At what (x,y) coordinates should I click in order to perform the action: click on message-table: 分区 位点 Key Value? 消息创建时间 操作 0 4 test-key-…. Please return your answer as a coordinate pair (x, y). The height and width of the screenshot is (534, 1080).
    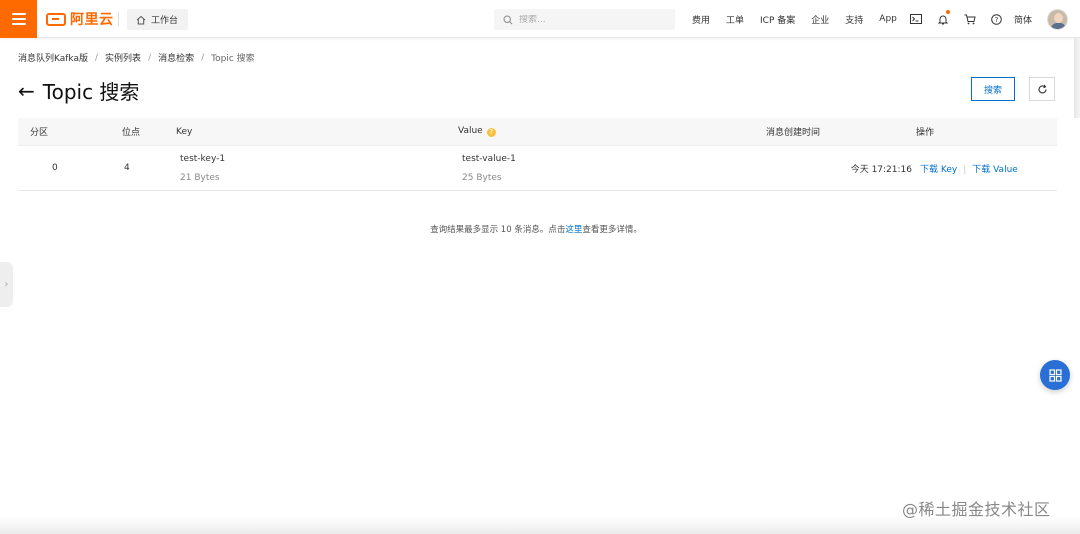
    Looking at the image, I should click on (537, 154).